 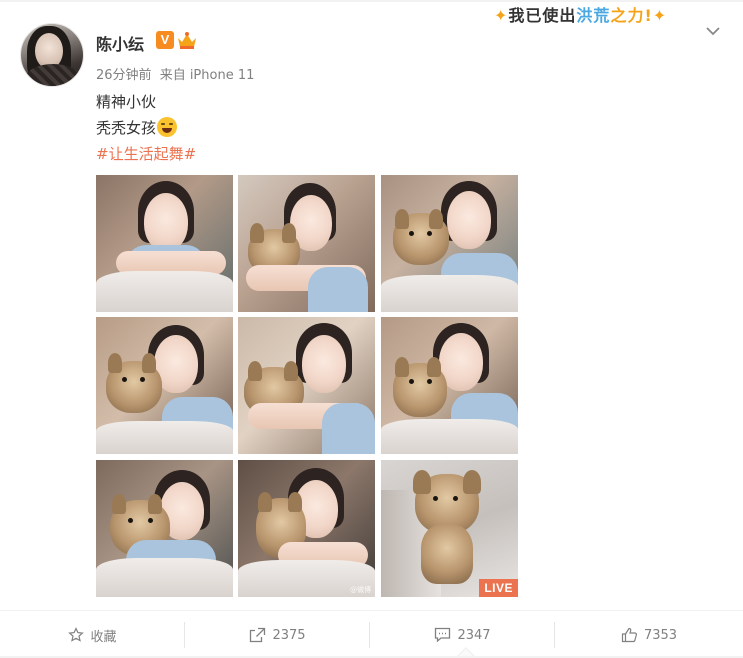 I want to click on photo-8: @微博, so click(x=306, y=528).